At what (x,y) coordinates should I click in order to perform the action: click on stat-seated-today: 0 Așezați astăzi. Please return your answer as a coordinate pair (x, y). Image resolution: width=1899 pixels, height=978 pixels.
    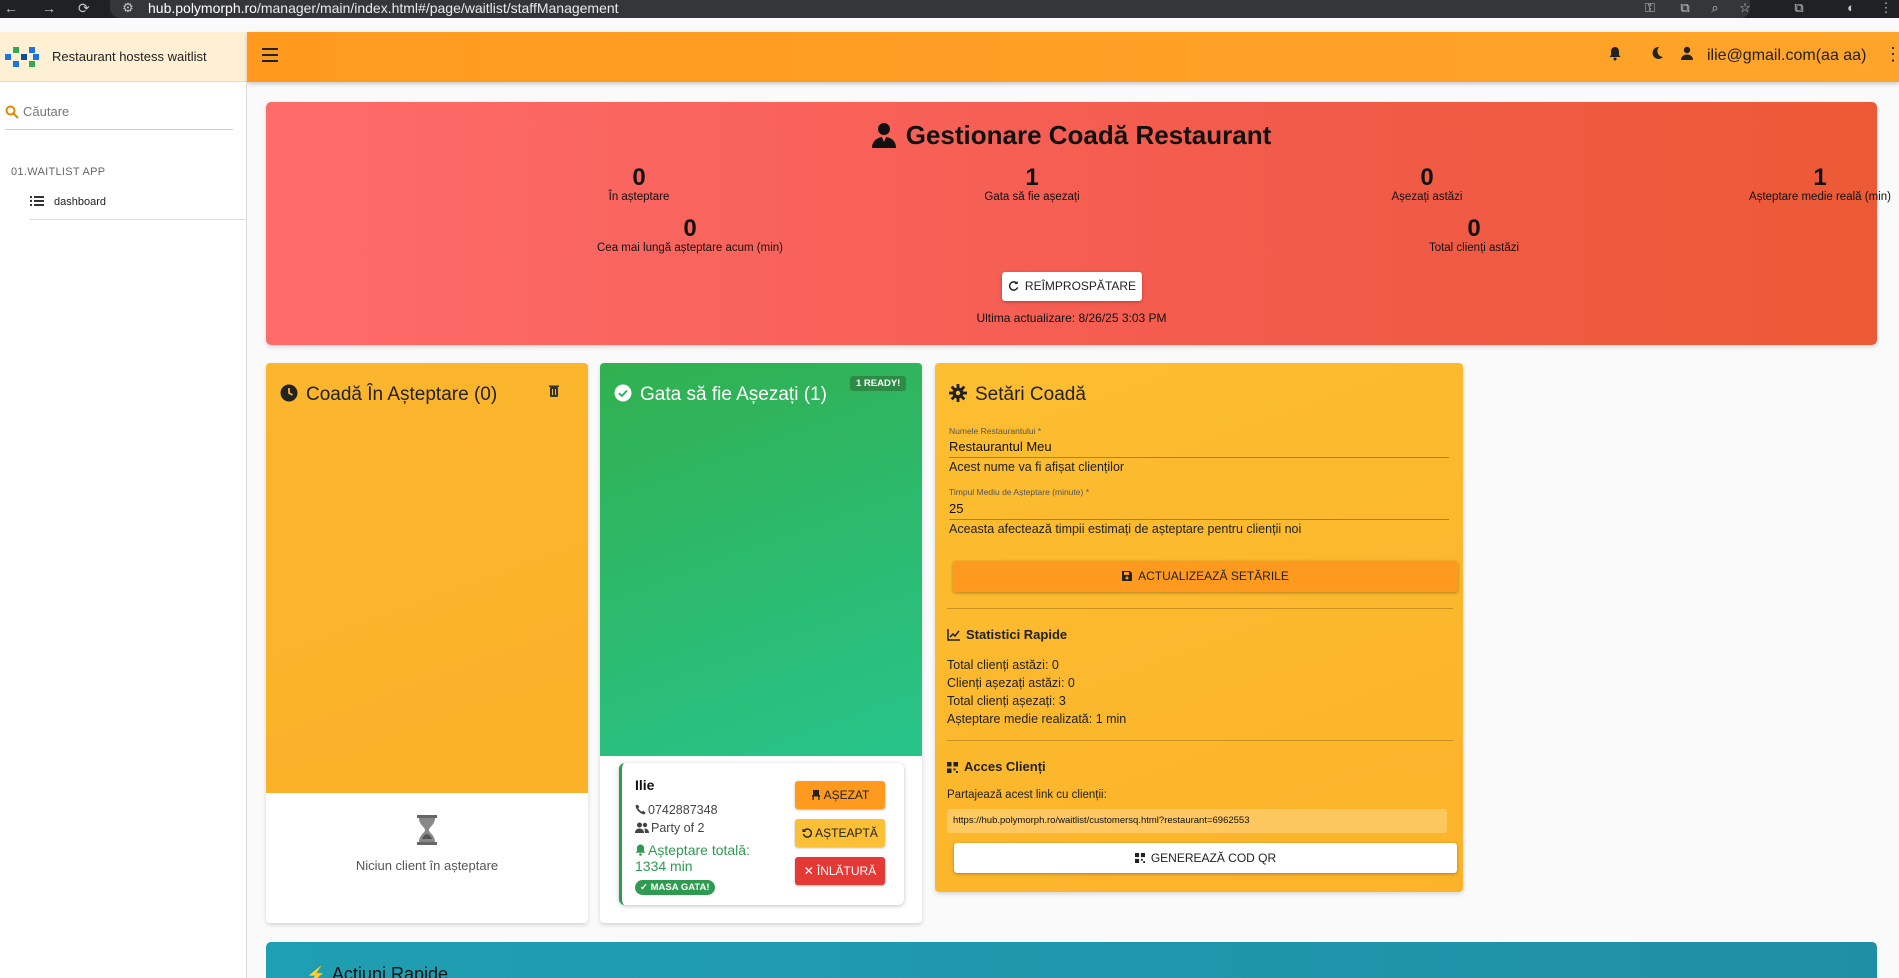
    Looking at the image, I should click on (1427, 184).